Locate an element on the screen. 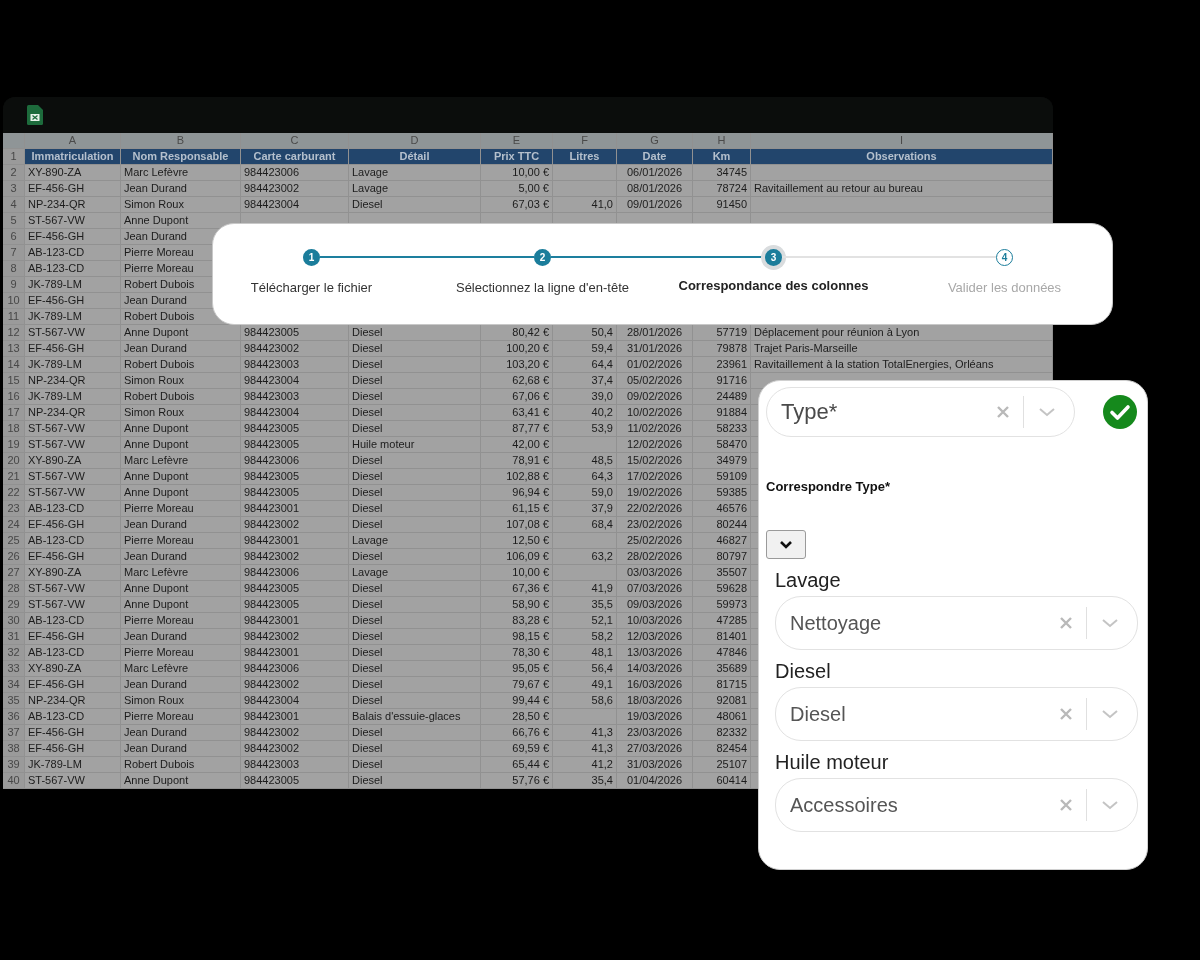 The width and height of the screenshot is (1200, 960). table-cell: 23961 is located at coordinates (722, 365).